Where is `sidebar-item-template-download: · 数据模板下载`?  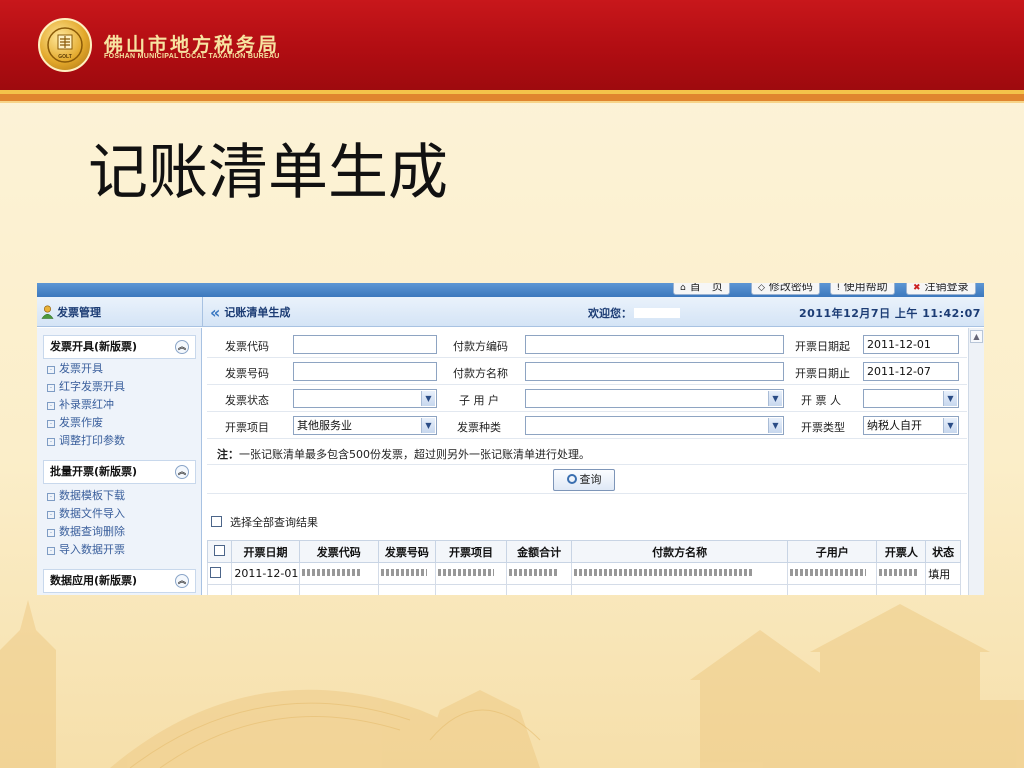 sidebar-item-template-download: · 数据模板下载 is located at coordinates (86, 496).